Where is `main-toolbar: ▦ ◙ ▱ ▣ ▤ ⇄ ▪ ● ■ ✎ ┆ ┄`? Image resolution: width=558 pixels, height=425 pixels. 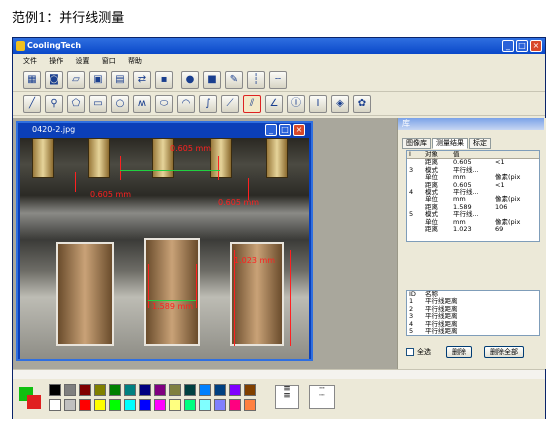
main-toolbar: ▦ ◙ ▱ ▣ ▤ ⇄ ▪ ● ■ ✎ ┆ ┄ is located at coordinates (279, 80).